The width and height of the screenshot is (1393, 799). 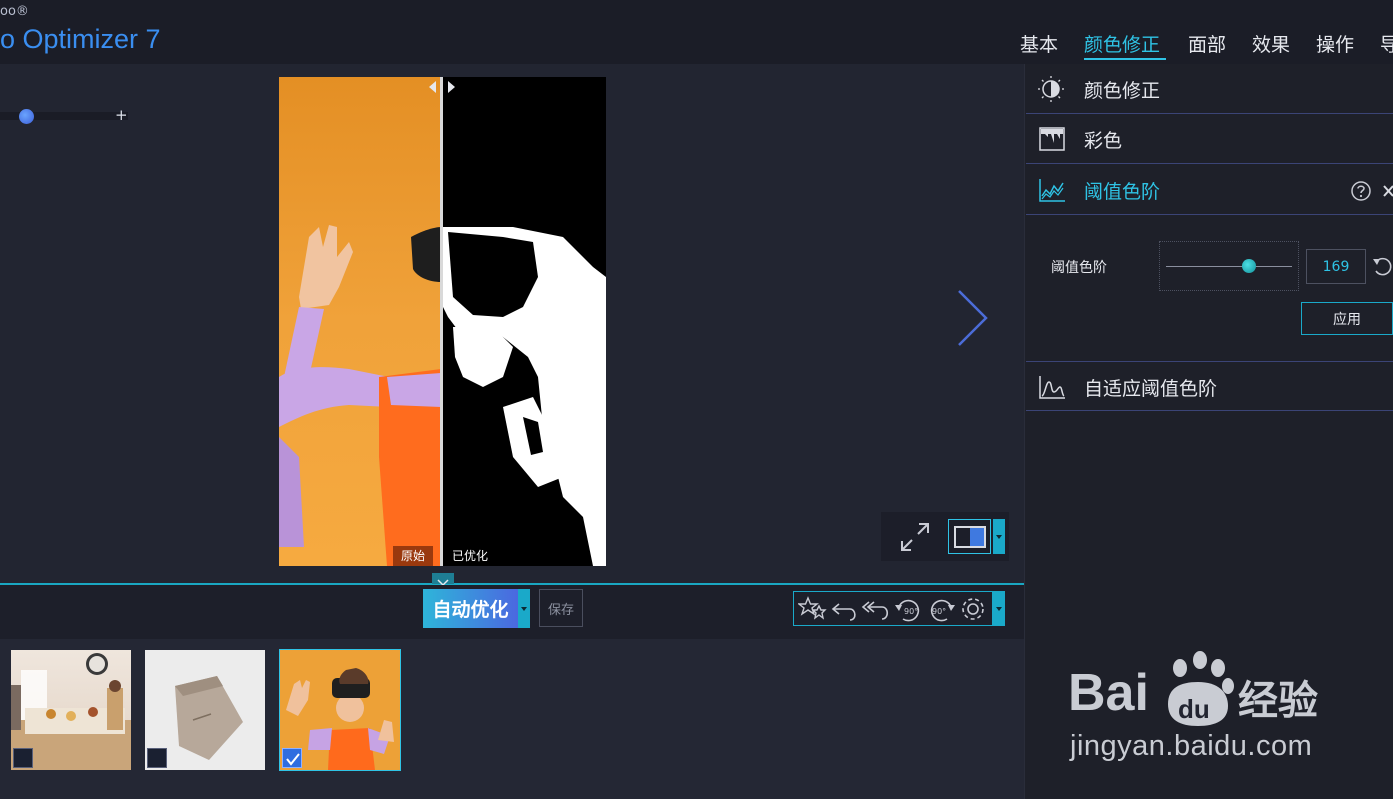 I want to click on edit-tools-group: 90° 90°, so click(x=893, y=608).